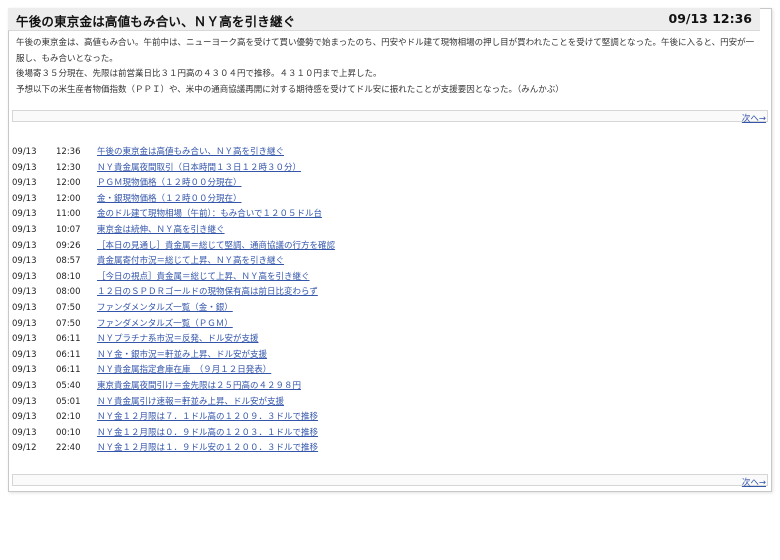  Describe the element at coordinates (380, 356) in the screenshot. I see `news-row: 09/13 06:11 ＮＹ金・銀市況＝軒並み上昇、ドル安が支援` at that location.